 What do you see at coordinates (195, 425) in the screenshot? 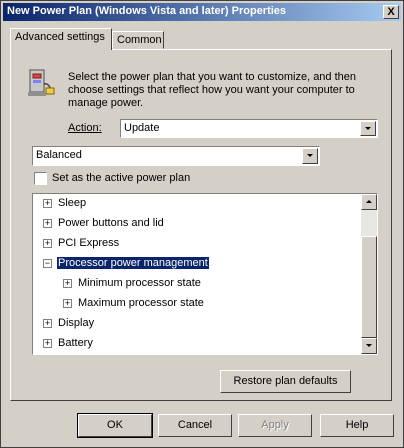
I see `cancel-button: Cancel` at bounding box center [195, 425].